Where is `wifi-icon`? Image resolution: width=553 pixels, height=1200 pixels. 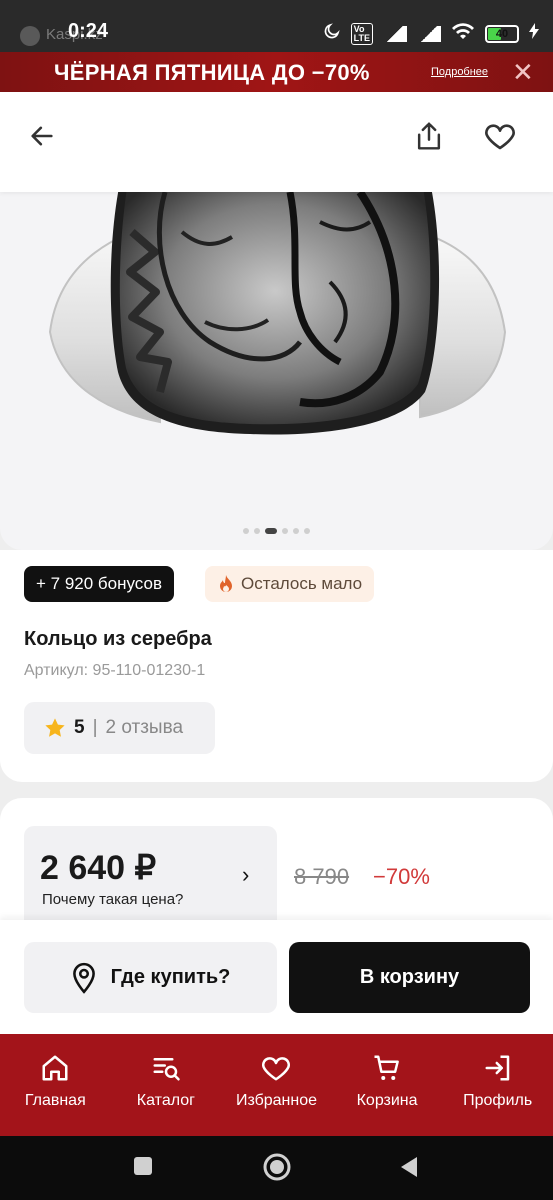 wifi-icon is located at coordinates (463, 33).